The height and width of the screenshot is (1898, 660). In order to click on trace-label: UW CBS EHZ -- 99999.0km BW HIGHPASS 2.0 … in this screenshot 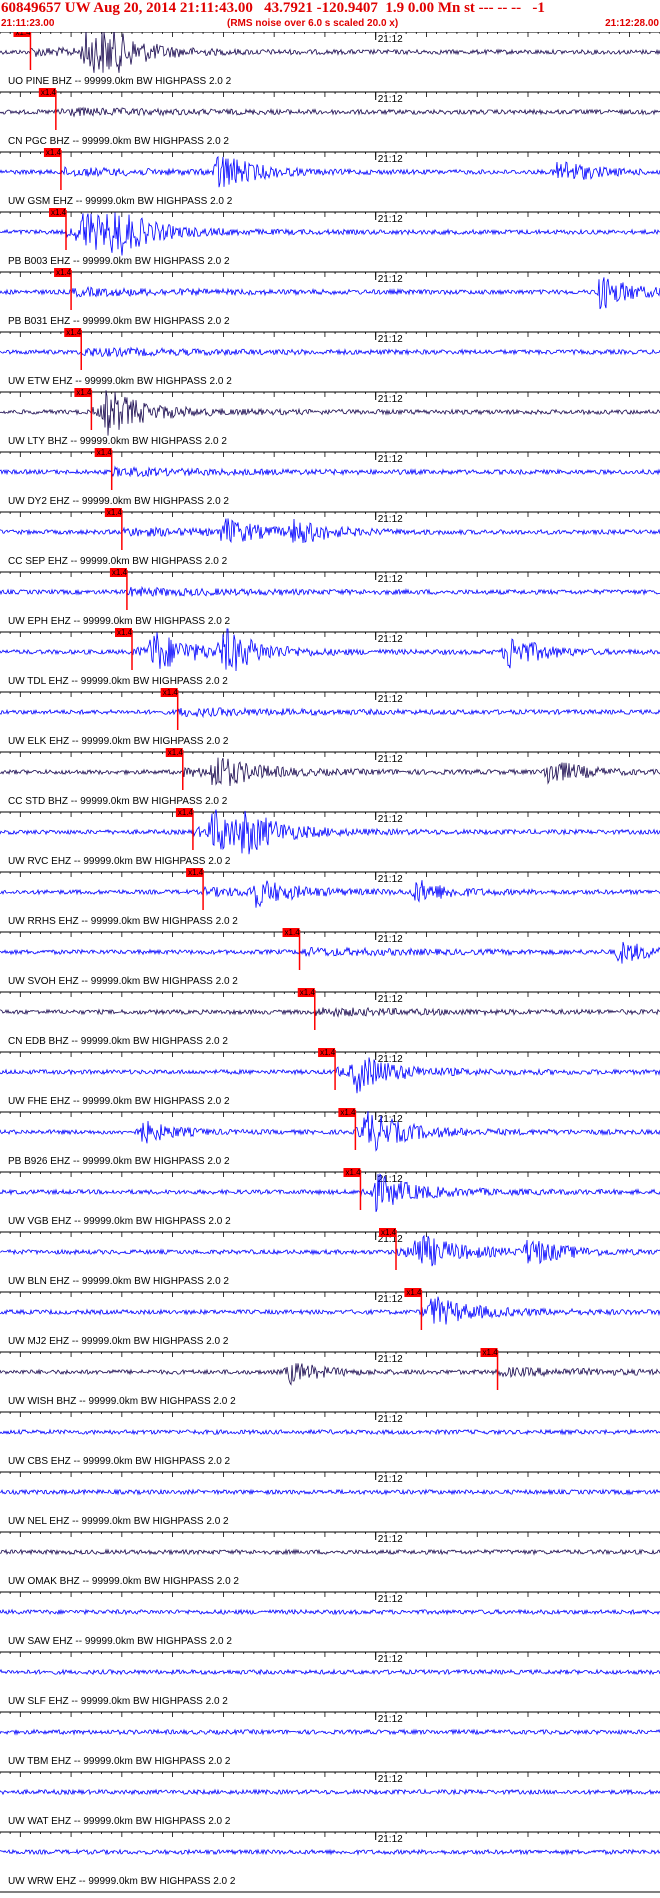, I will do `click(119, 1461)`.